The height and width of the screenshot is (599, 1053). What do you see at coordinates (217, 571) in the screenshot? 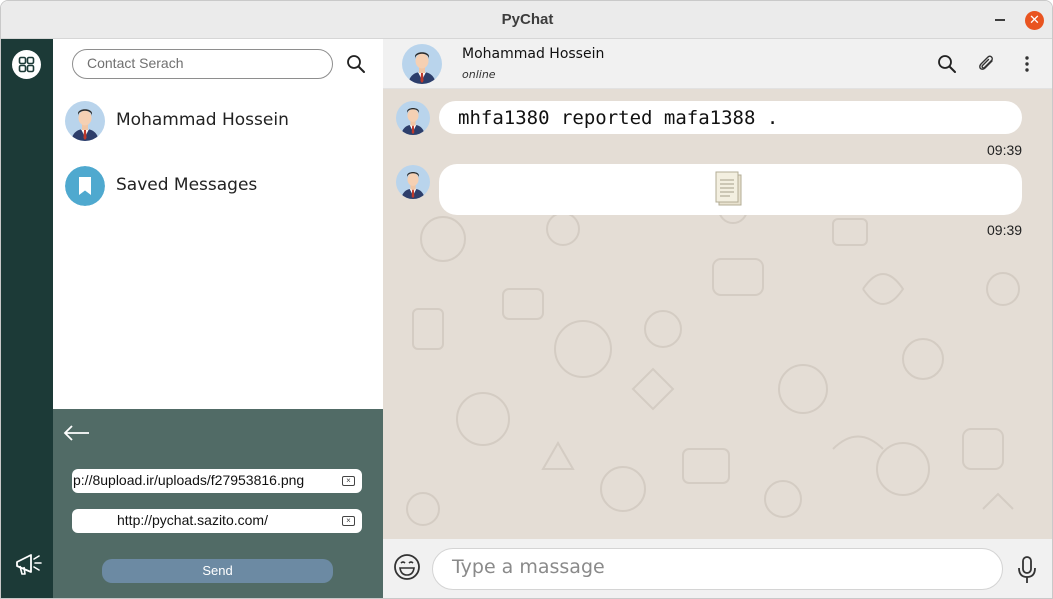
I see `send-button: Send` at bounding box center [217, 571].